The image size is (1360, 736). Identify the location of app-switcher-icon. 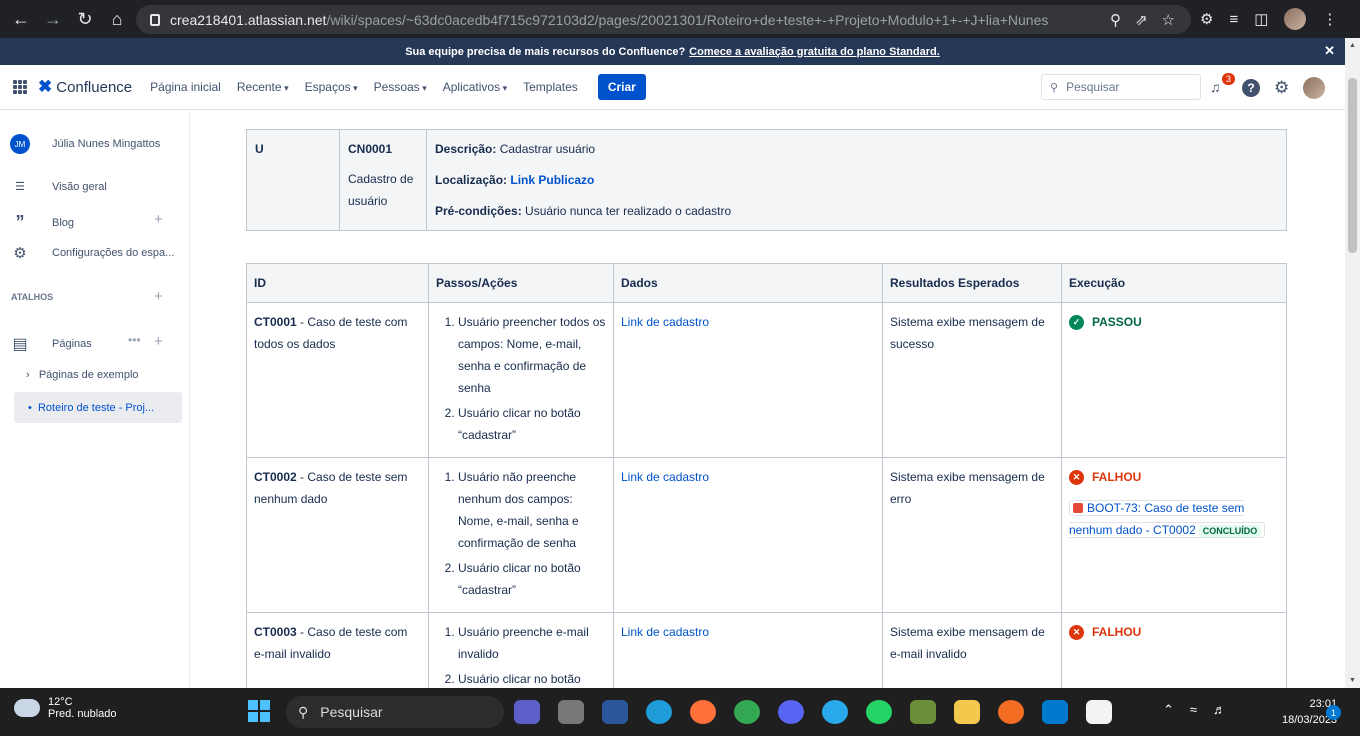
(20, 87).